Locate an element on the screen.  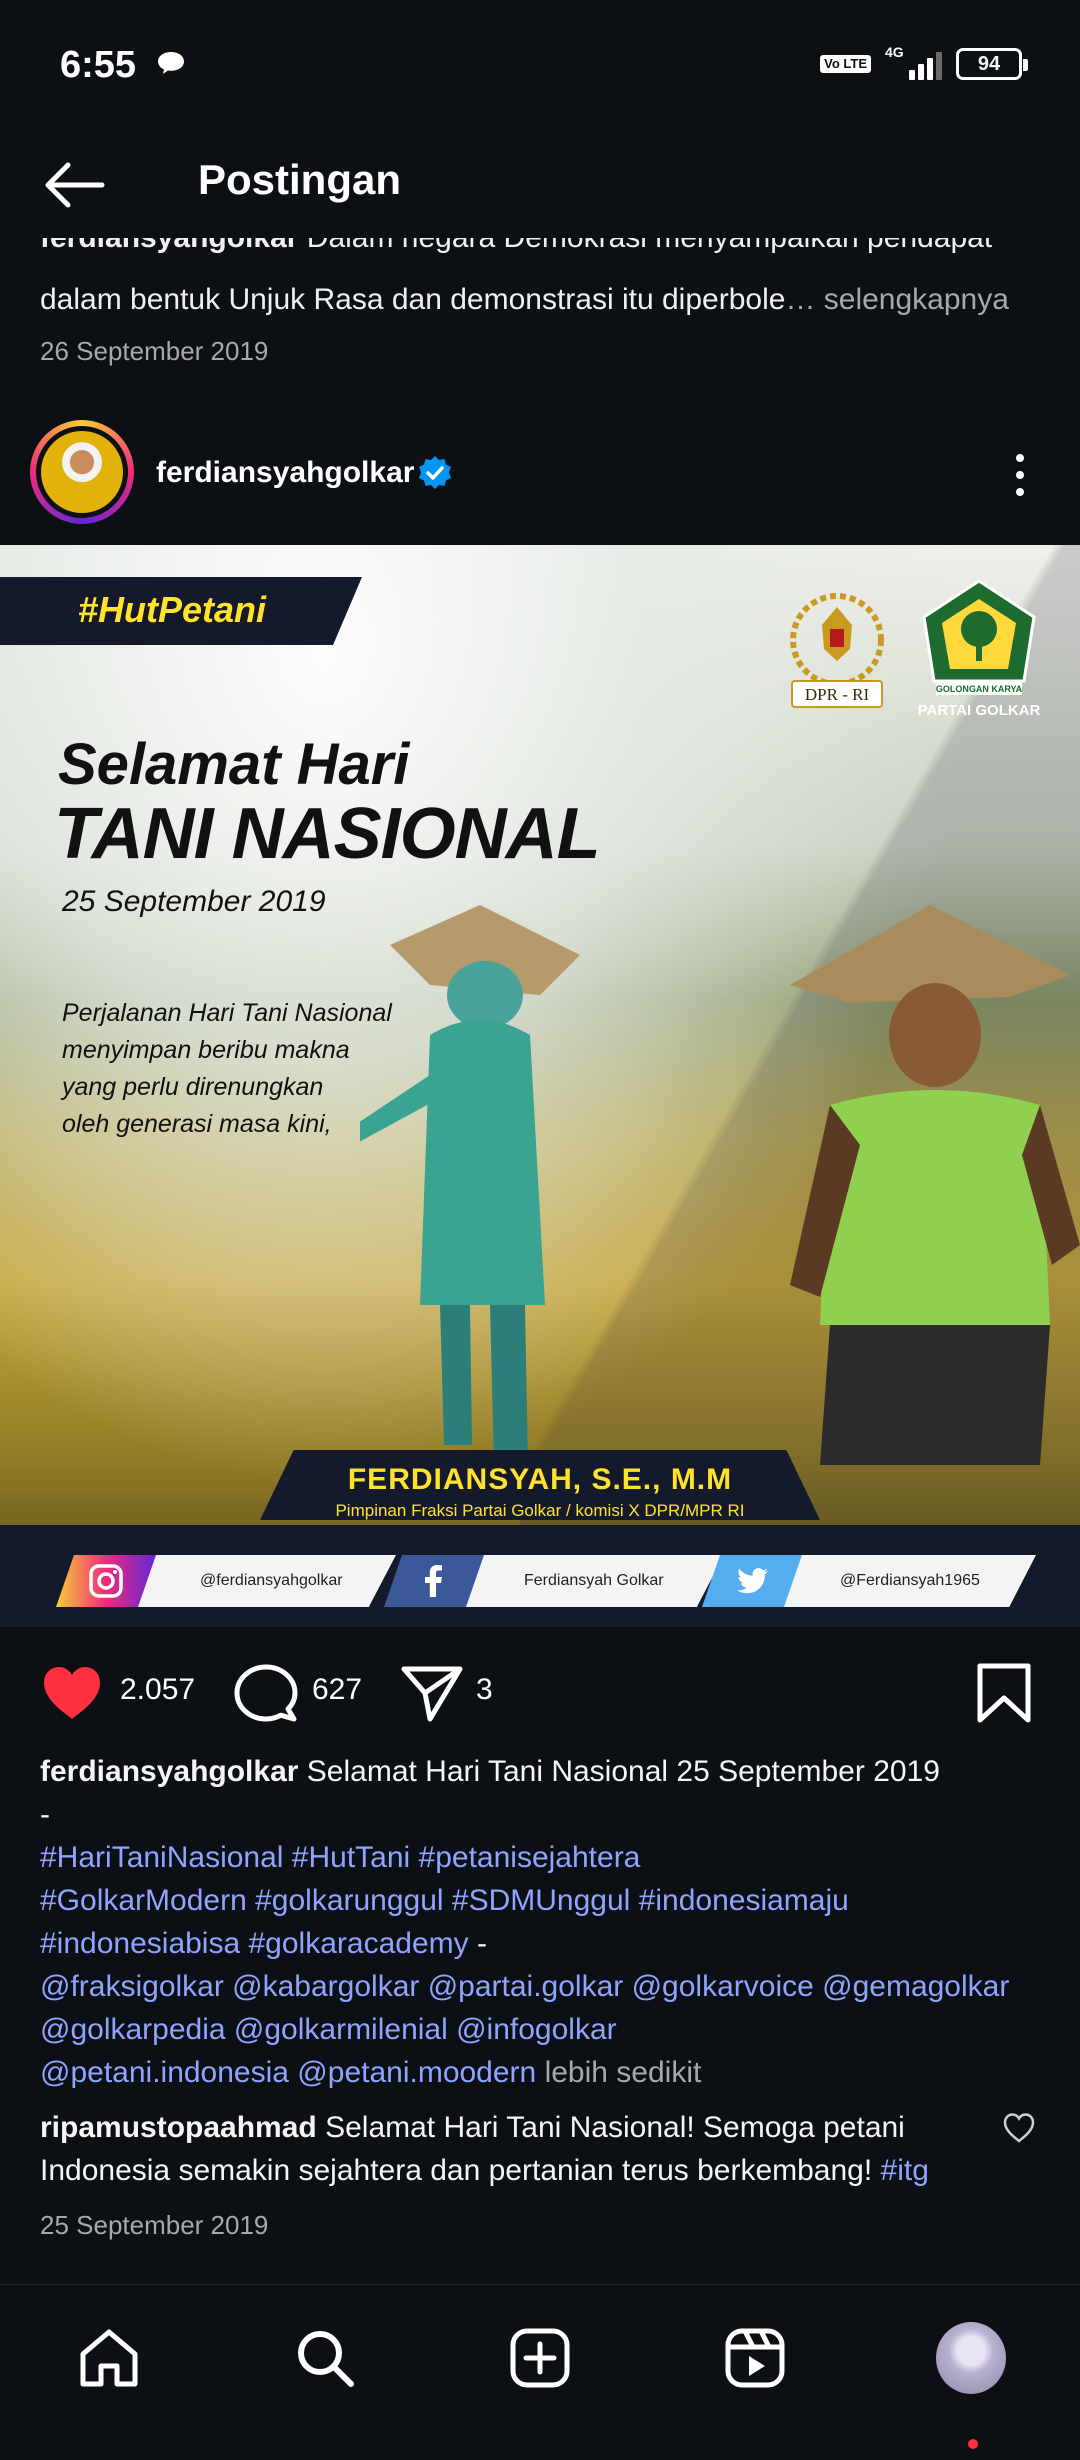
poster-name: FERDIANSYAH, S.E., M.M is located at coordinates (540, 1479).